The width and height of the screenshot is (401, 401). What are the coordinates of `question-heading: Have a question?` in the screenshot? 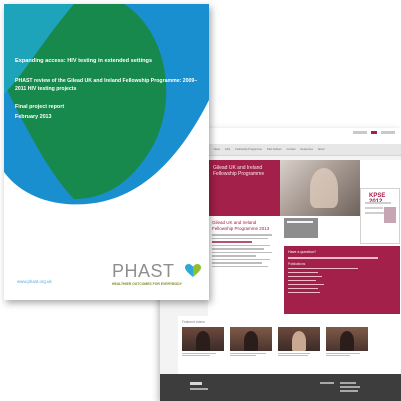 It's located at (302, 252).